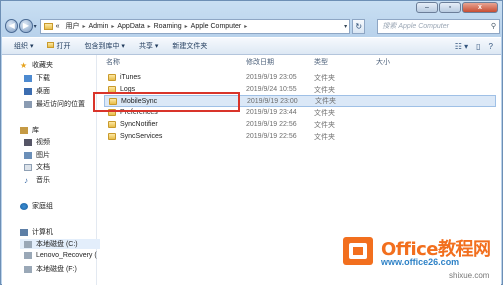 This screenshot has height=285, width=503. What do you see at coordinates (450, 7) in the screenshot?
I see `maximize-button: ▫` at bounding box center [450, 7].